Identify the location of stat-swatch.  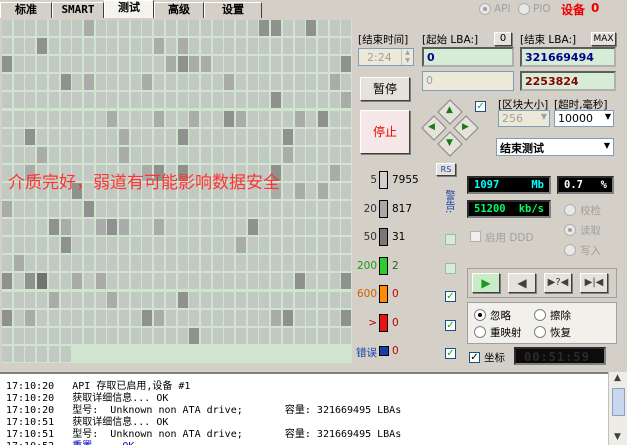
(384, 351).